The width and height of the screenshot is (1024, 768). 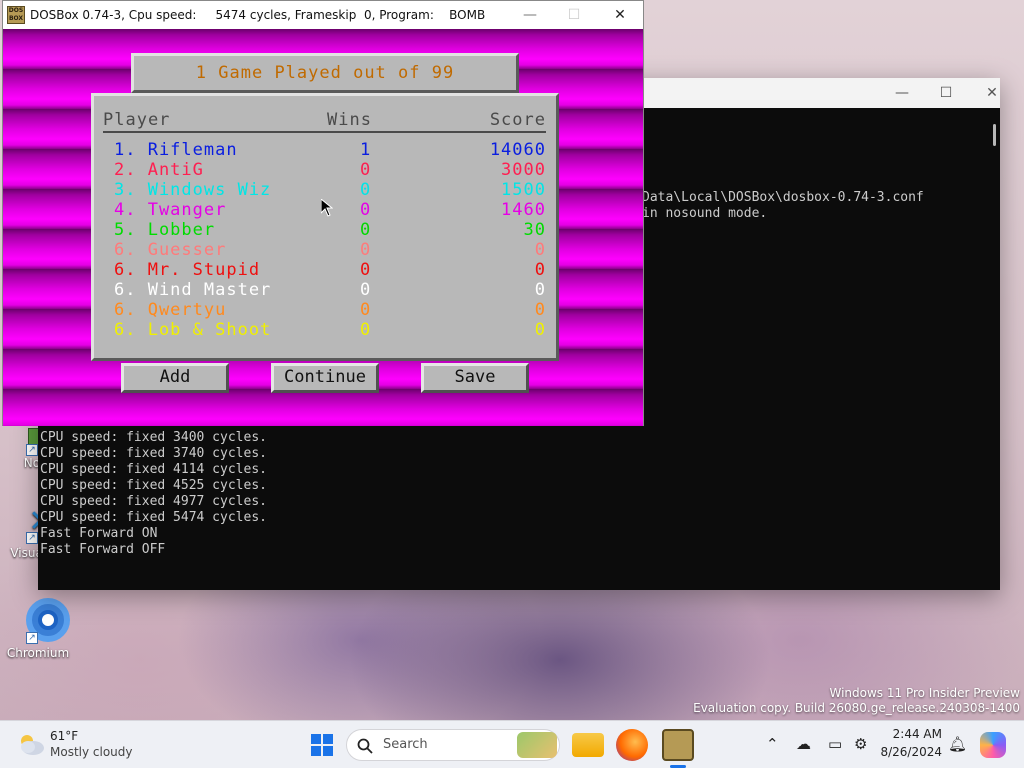 What do you see at coordinates (453, 745) in the screenshot?
I see `taskbar-search-box: Search` at bounding box center [453, 745].